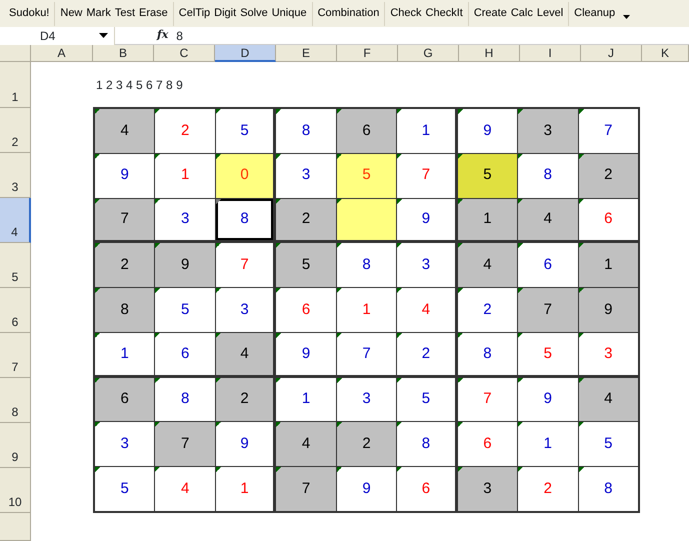 This screenshot has width=689, height=541. What do you see at coordinates (245, 53) in the screenshot?
I see `column-header: D` at bounding box center [245, 53].